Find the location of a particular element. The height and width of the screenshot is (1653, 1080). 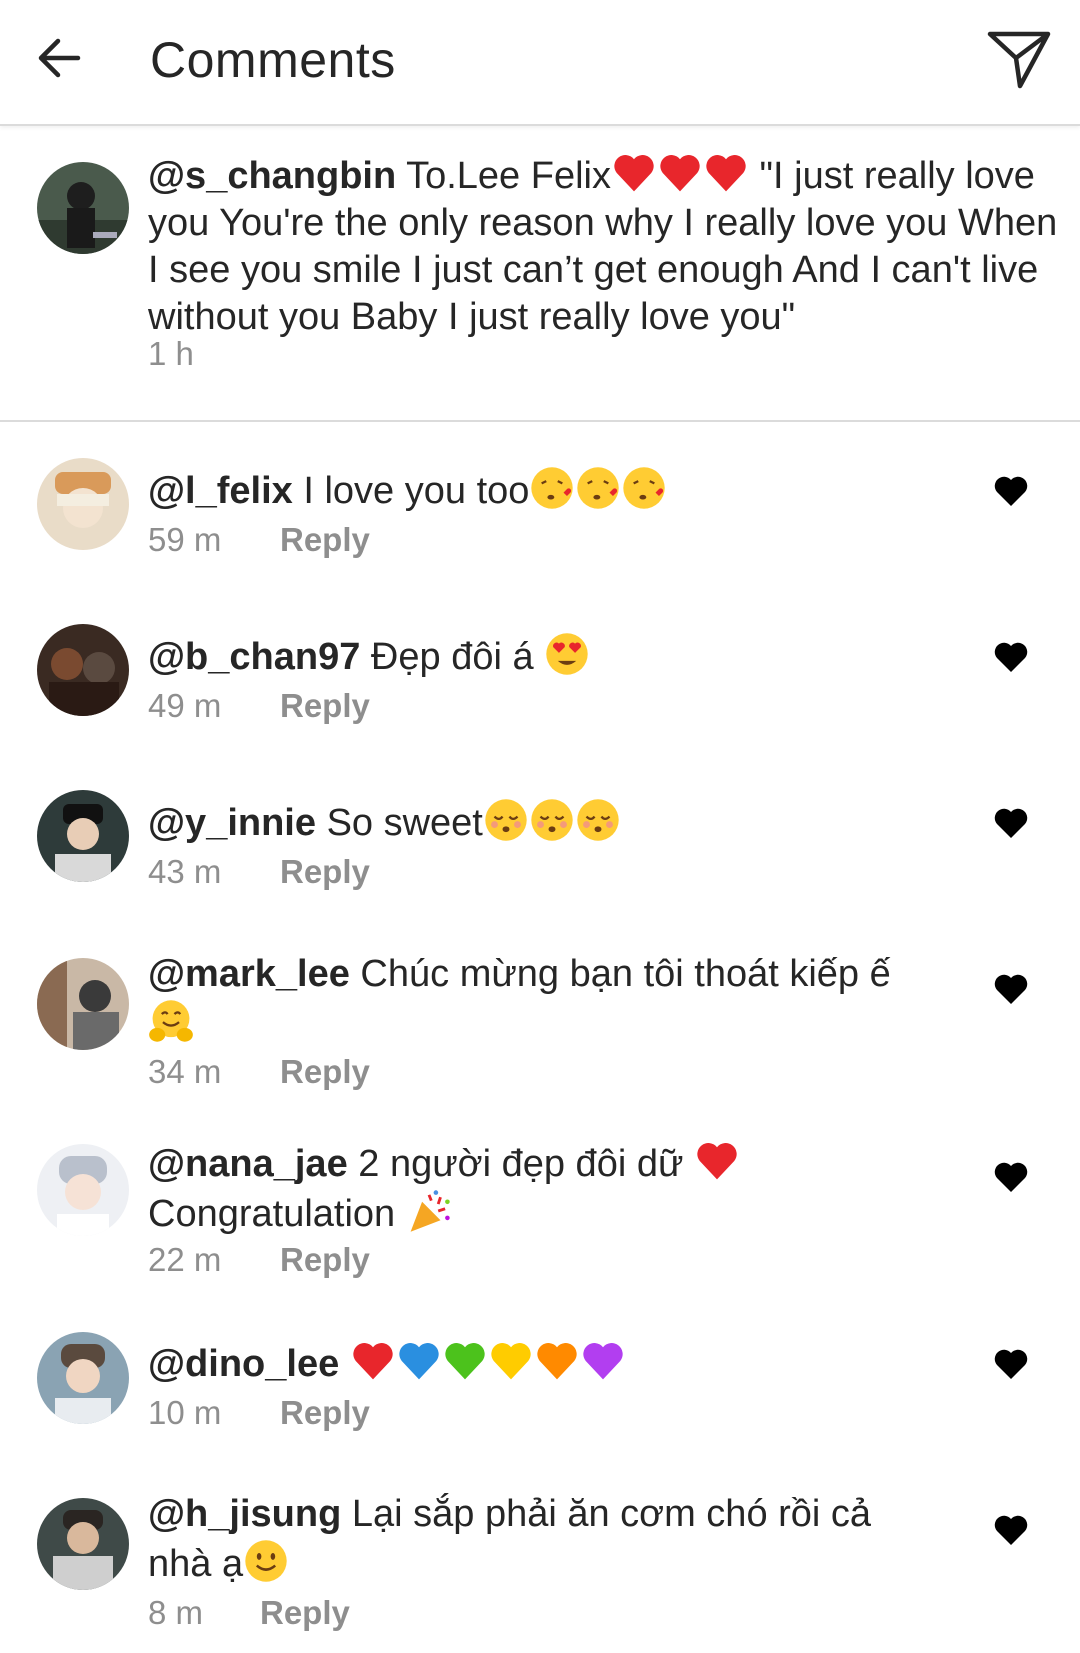

comment-time: 22 m is located at coordinates (185, 1259).